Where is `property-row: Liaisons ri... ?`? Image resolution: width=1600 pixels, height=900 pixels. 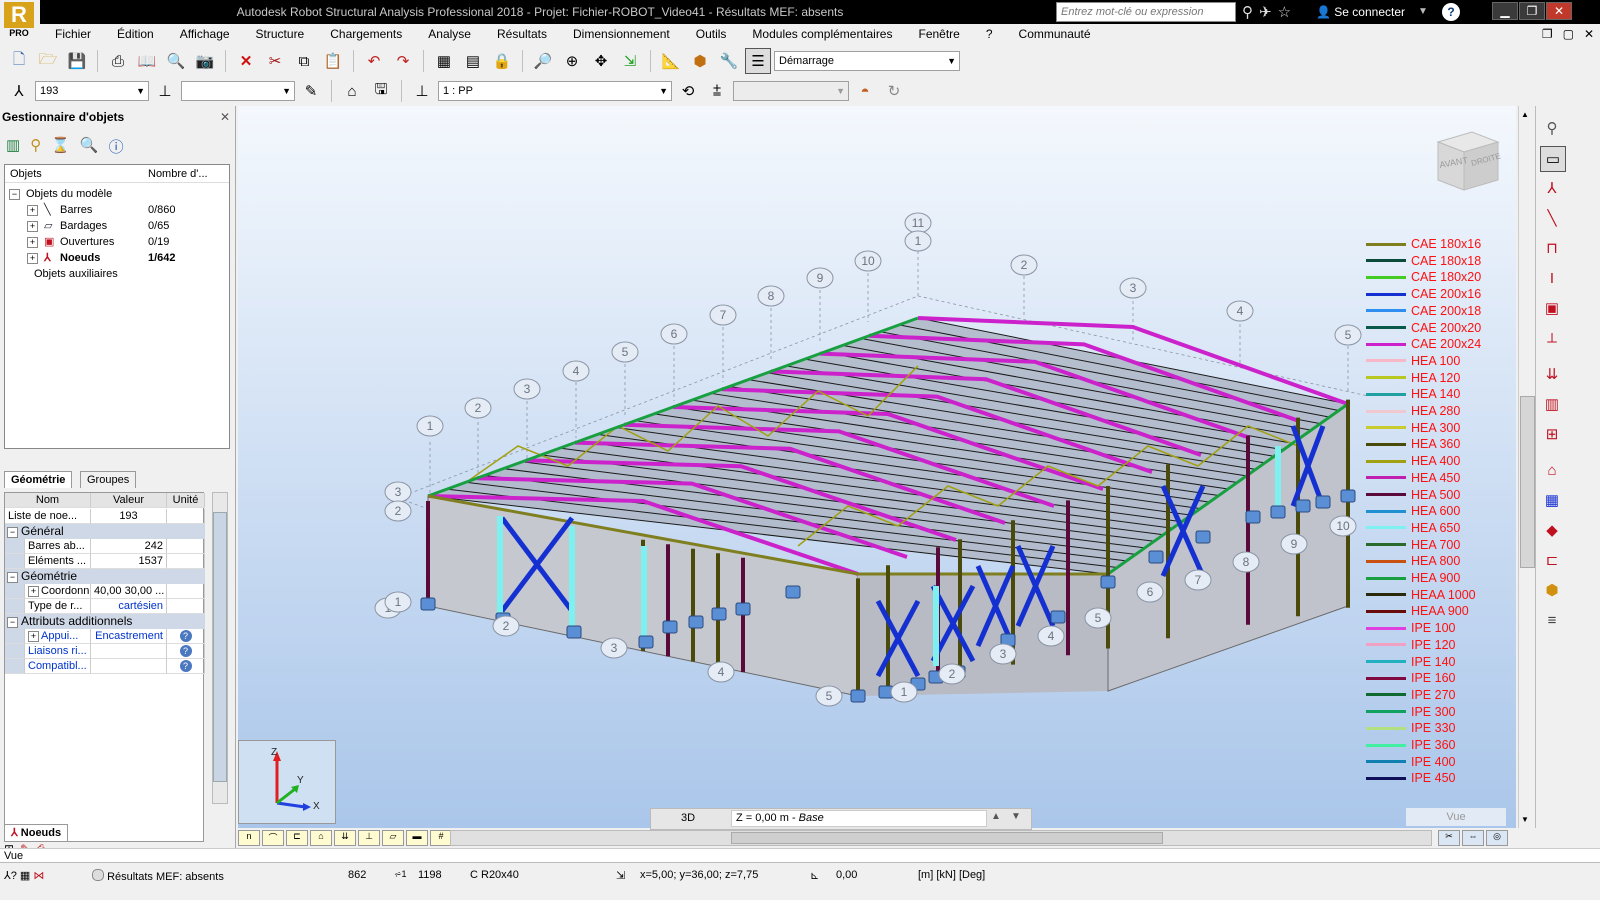
property-row: Liaisons ri... ? is located at coordinates (105, 651).